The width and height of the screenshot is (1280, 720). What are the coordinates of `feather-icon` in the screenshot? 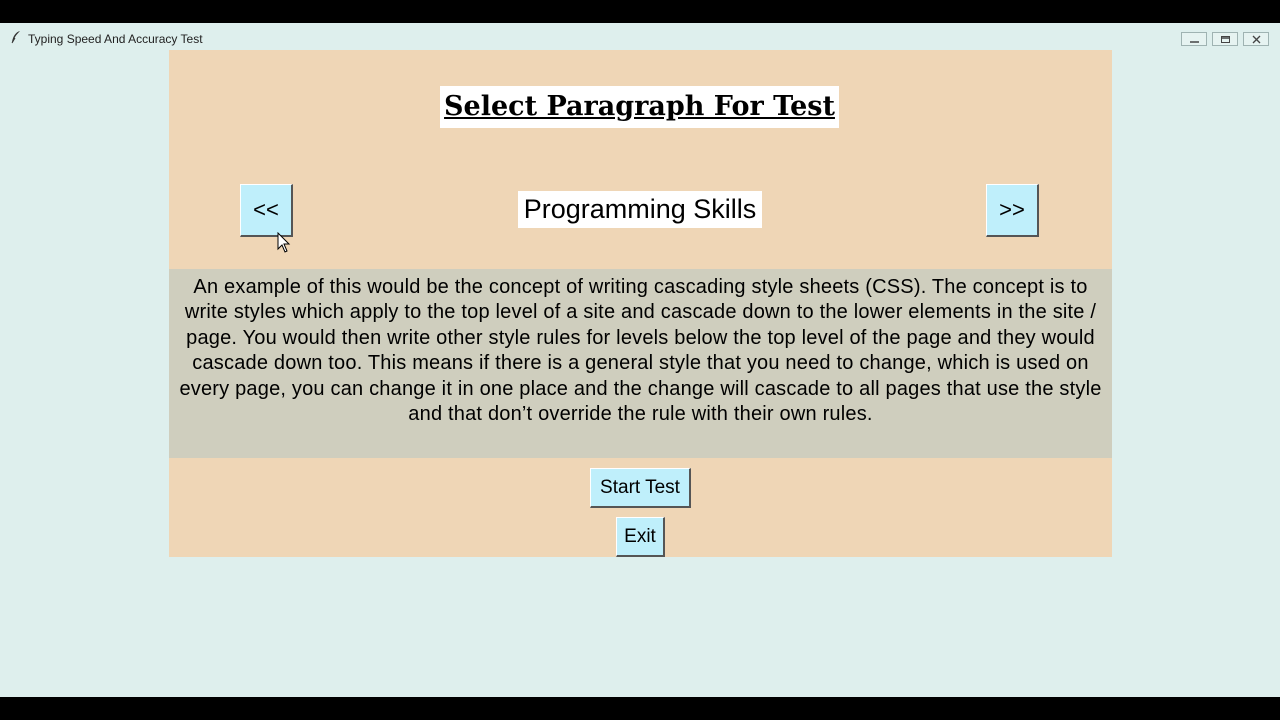 It's located at (16, 37).